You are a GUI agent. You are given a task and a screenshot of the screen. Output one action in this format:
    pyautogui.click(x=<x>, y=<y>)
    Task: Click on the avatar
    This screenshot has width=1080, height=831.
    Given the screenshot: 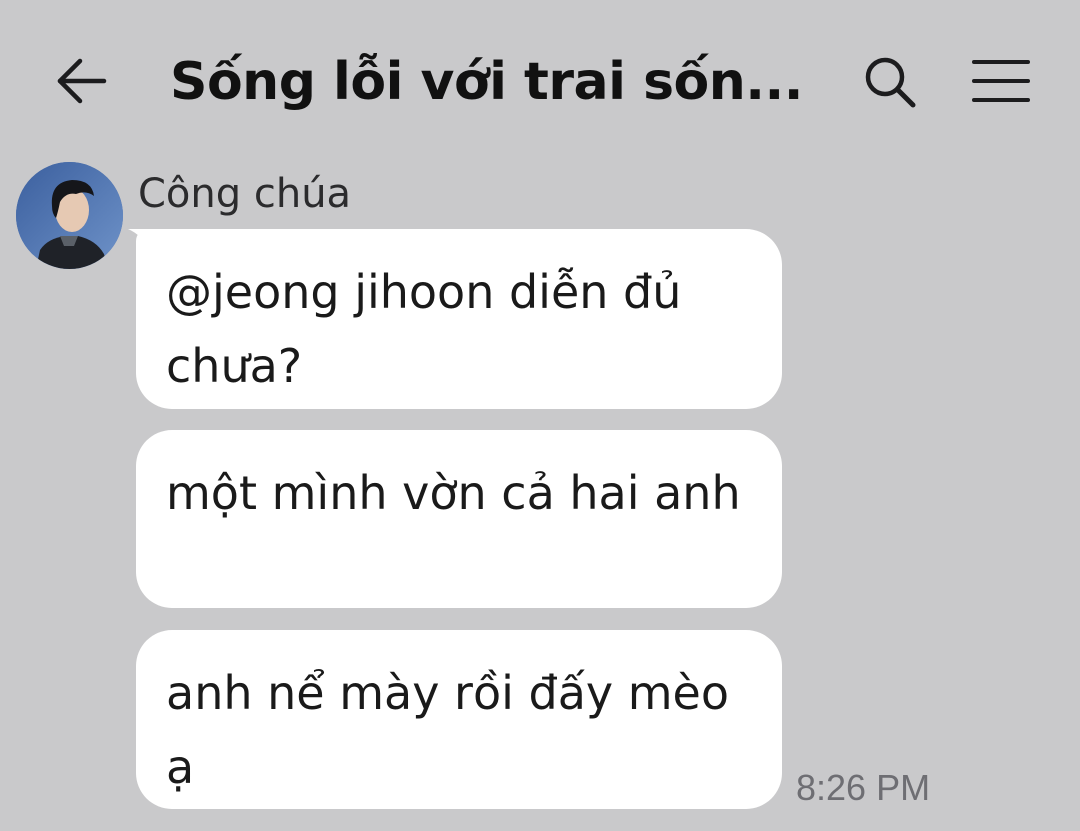 What is the action you would take?
    pyautogui.click(x=69, y=215)
    